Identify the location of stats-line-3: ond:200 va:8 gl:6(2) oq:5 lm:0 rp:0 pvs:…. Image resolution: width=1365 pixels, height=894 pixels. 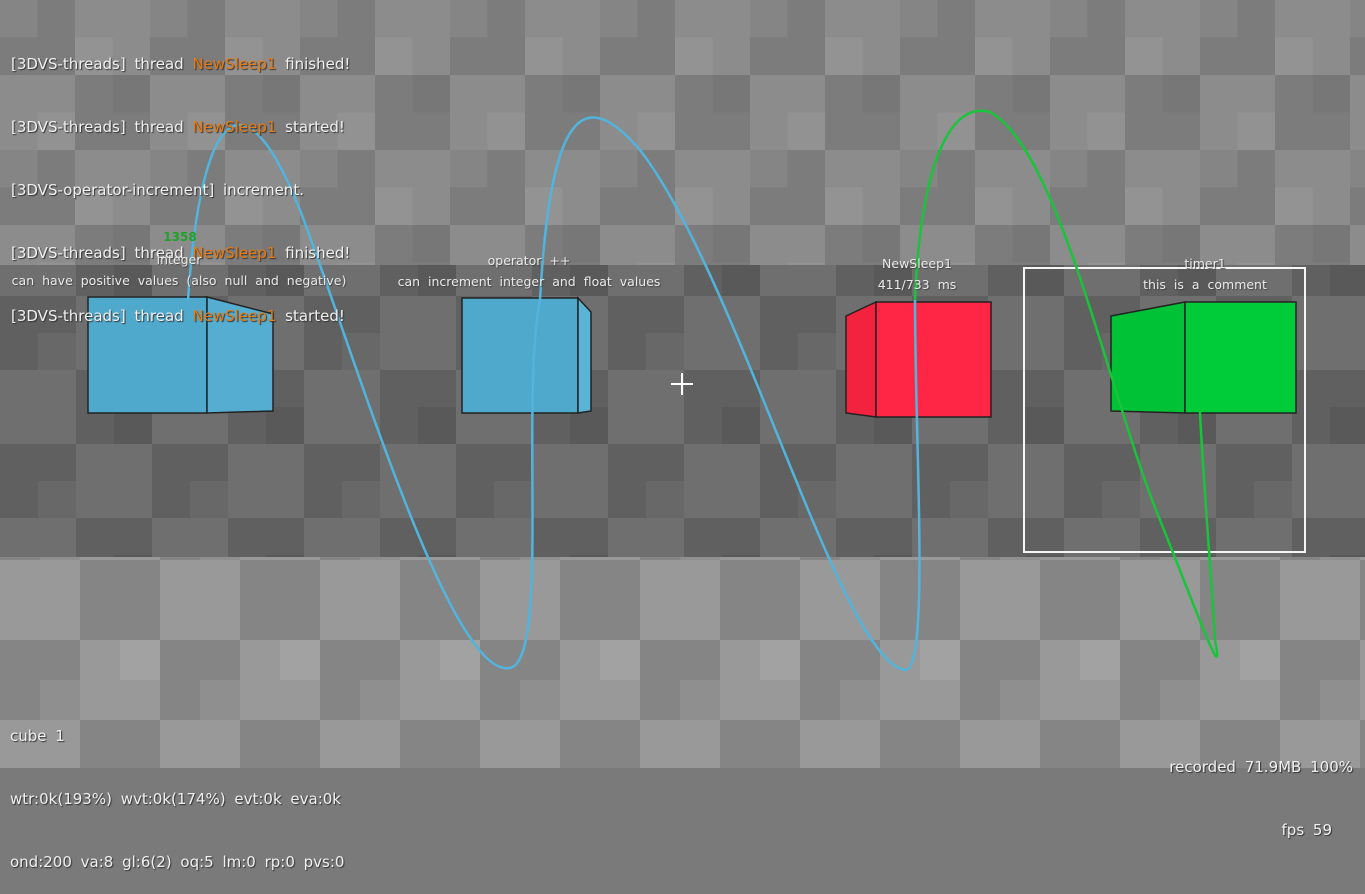
(177, 862).